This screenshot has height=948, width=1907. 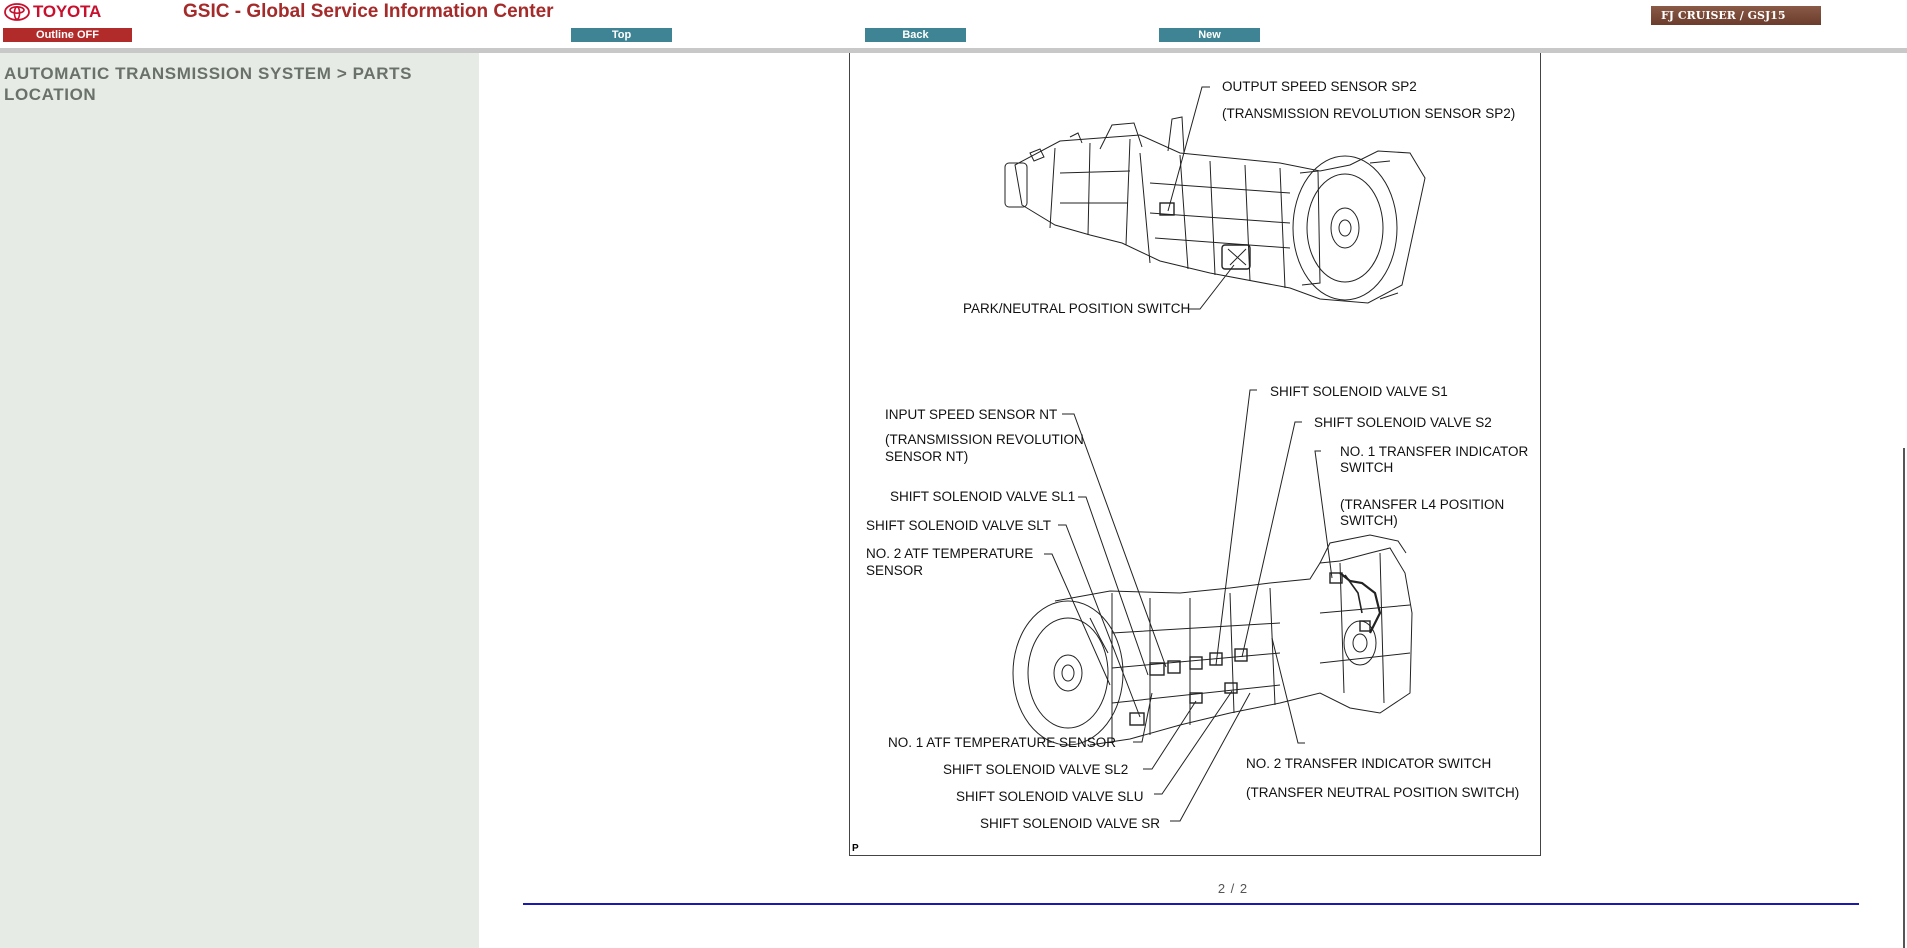 I want to click on figure-corner-mark: P, so click(x=855, y=848).